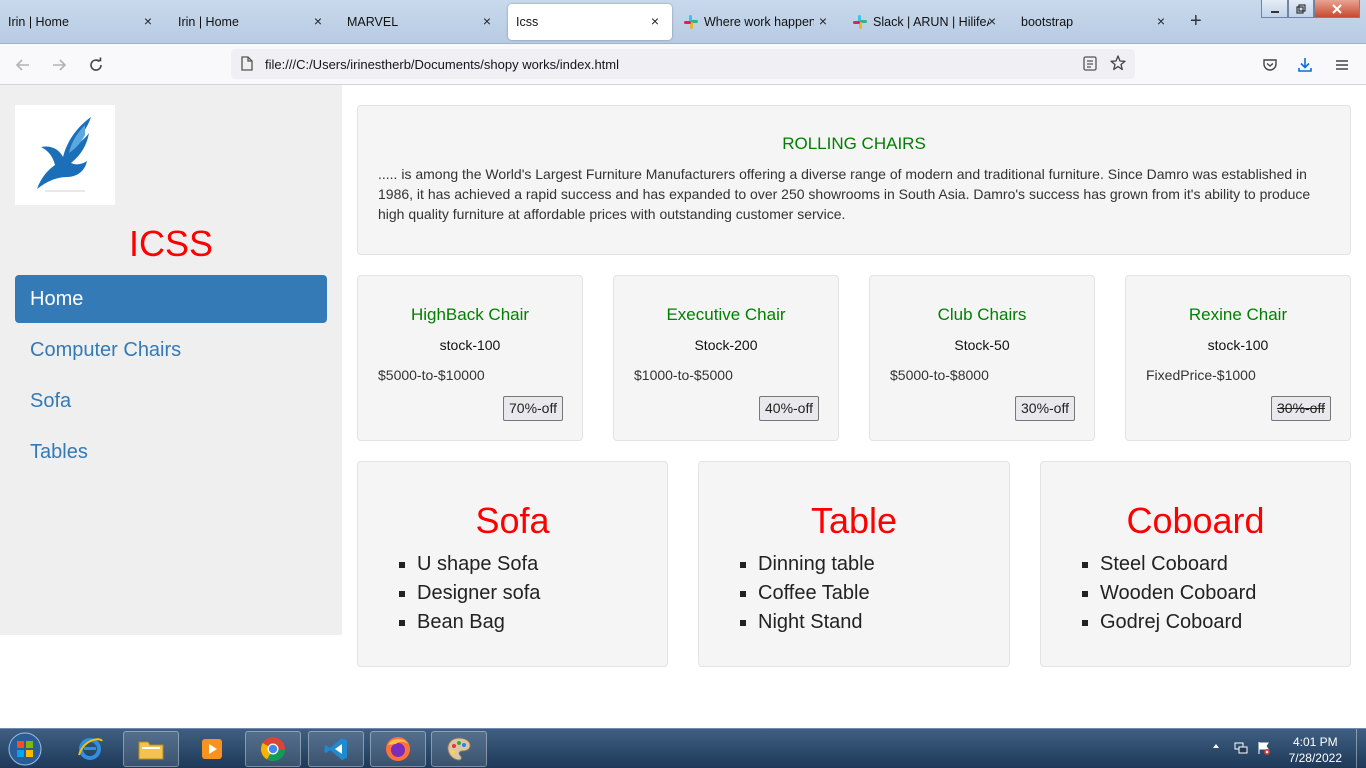  Describe the element at coordinates (431, 375) in the screenshot. I see `product-price: $5000-to-$10000` at that location.